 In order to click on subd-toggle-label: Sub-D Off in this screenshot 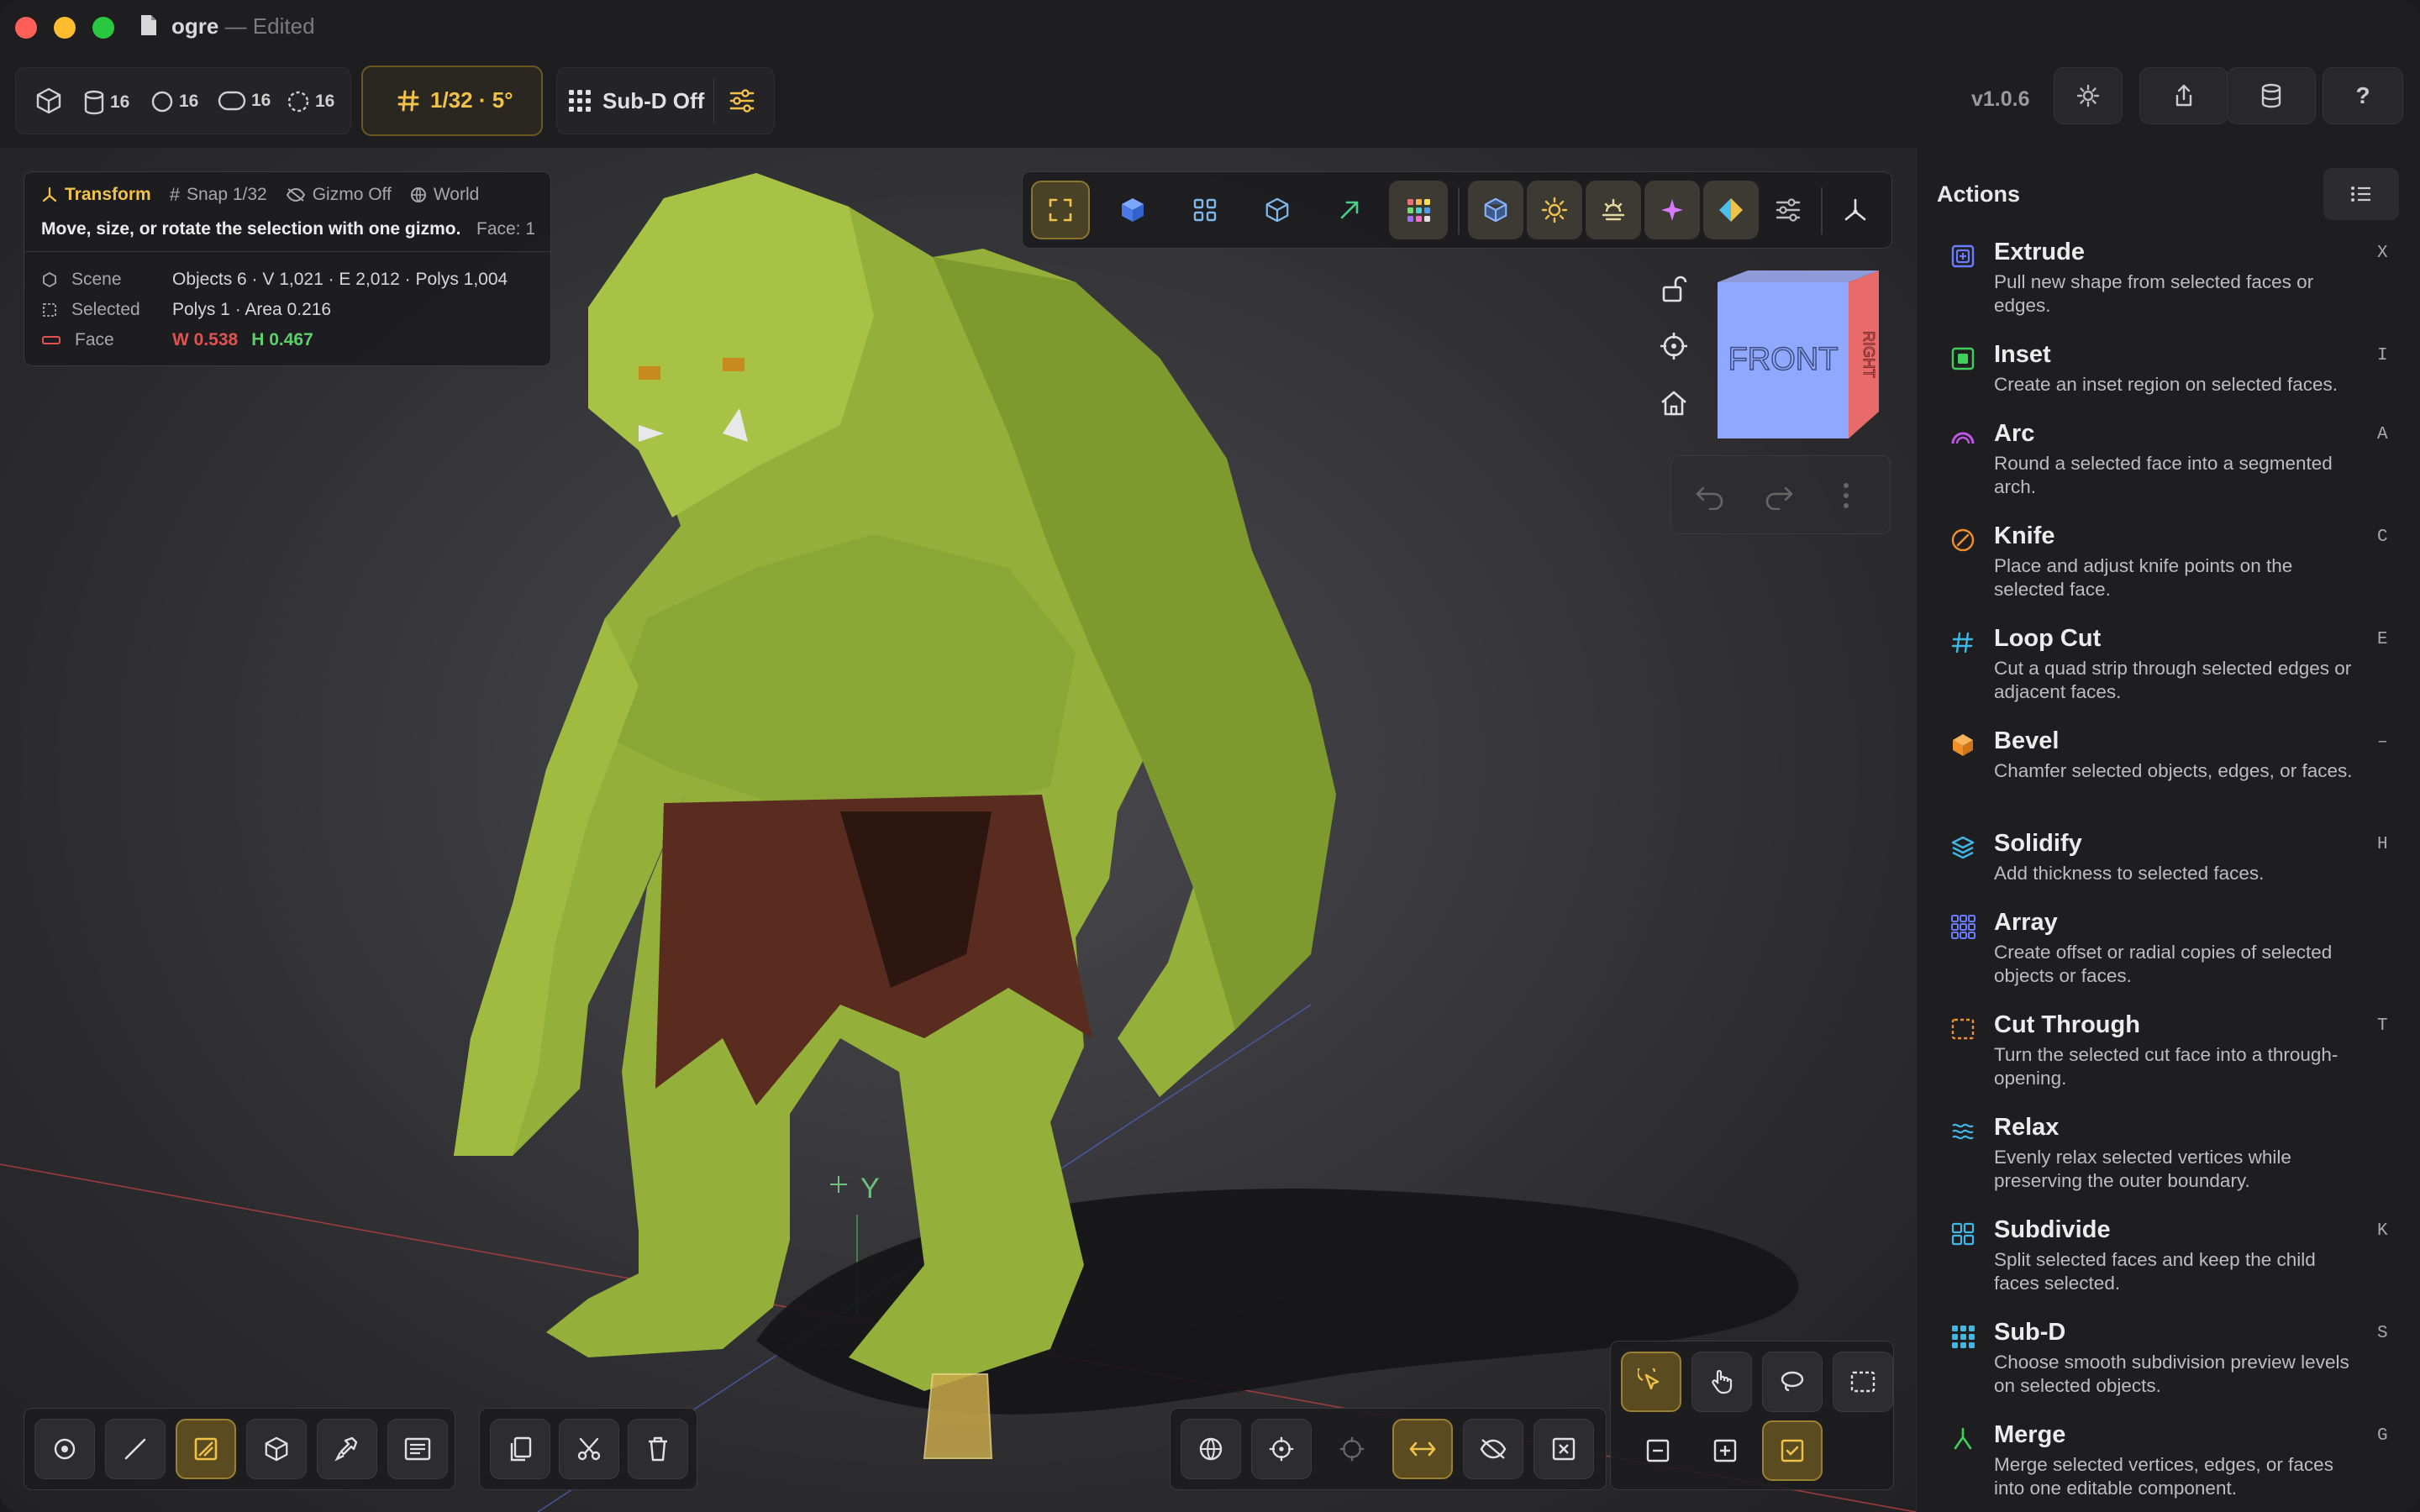, I will do `click(653, 101)`.